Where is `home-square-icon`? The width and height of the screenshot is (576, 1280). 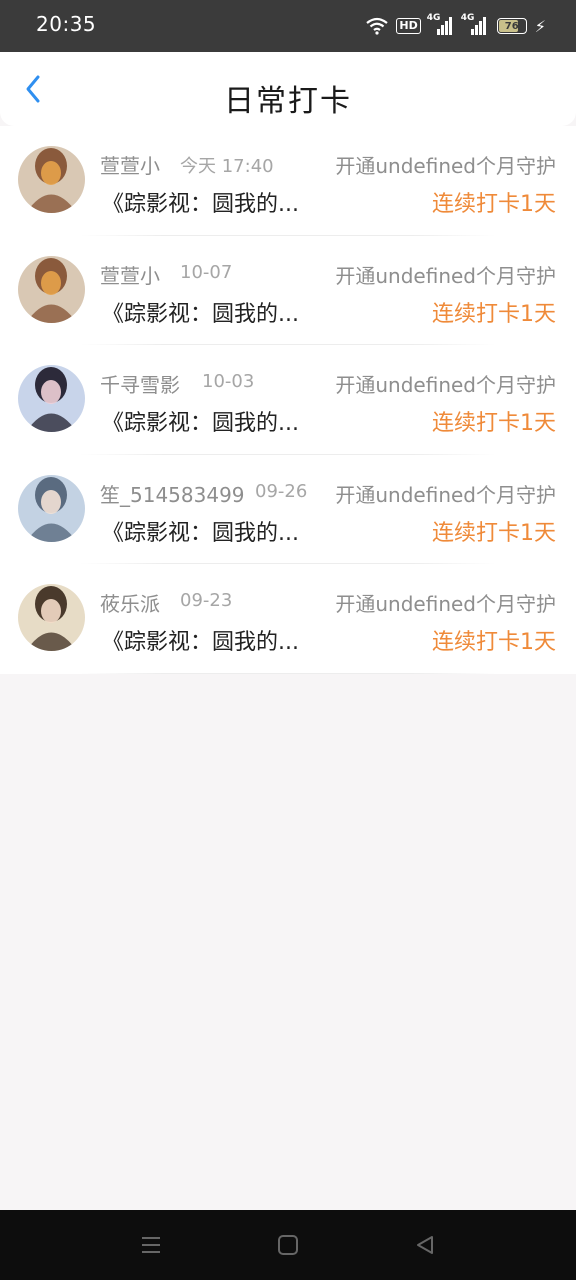
home-square-icon is located at coordinates (288, 1245).